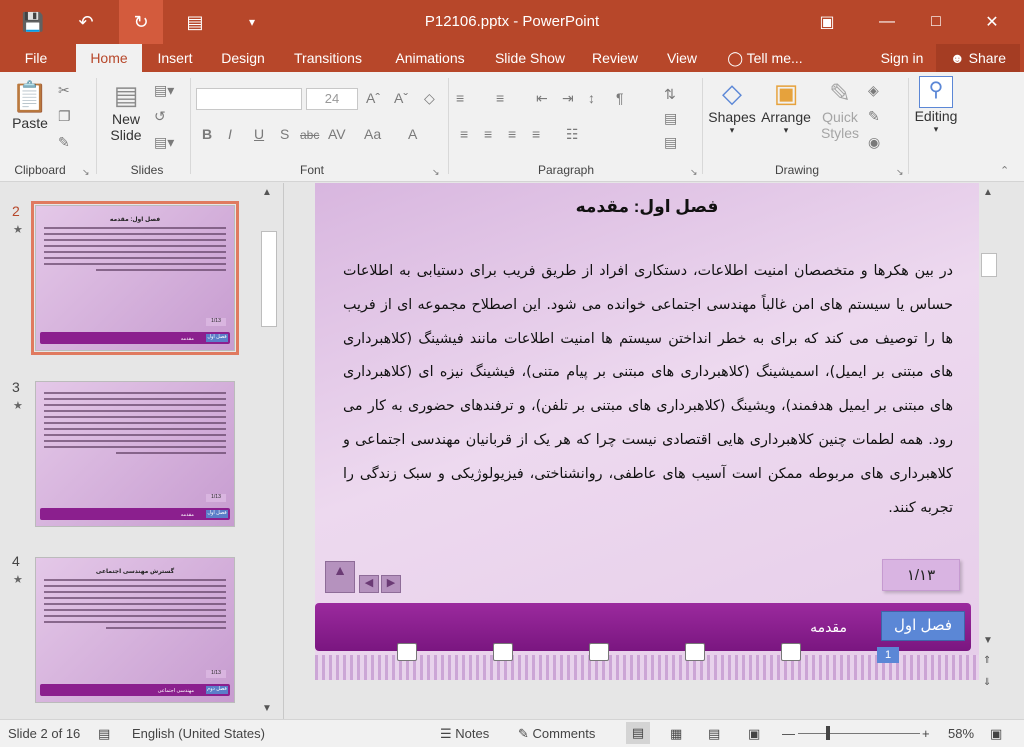  What do you see at coordinates (996, 734) in the screenshot?
I see `fit-to-window-icon: ▣` at bounding box center [996, 734].